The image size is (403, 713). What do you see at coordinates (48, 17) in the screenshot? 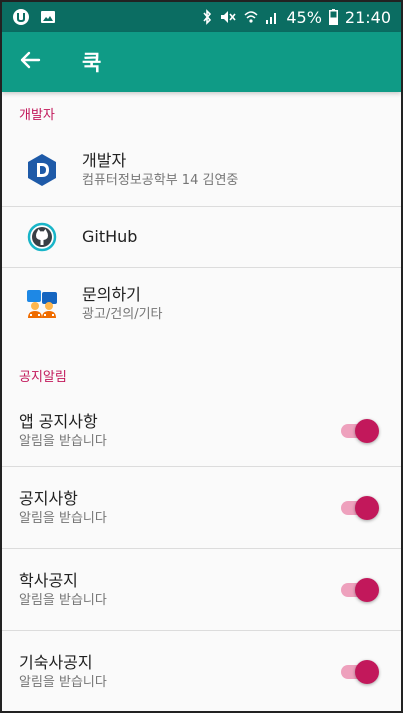
I see `image-icon` at bounding box center [48, 17].